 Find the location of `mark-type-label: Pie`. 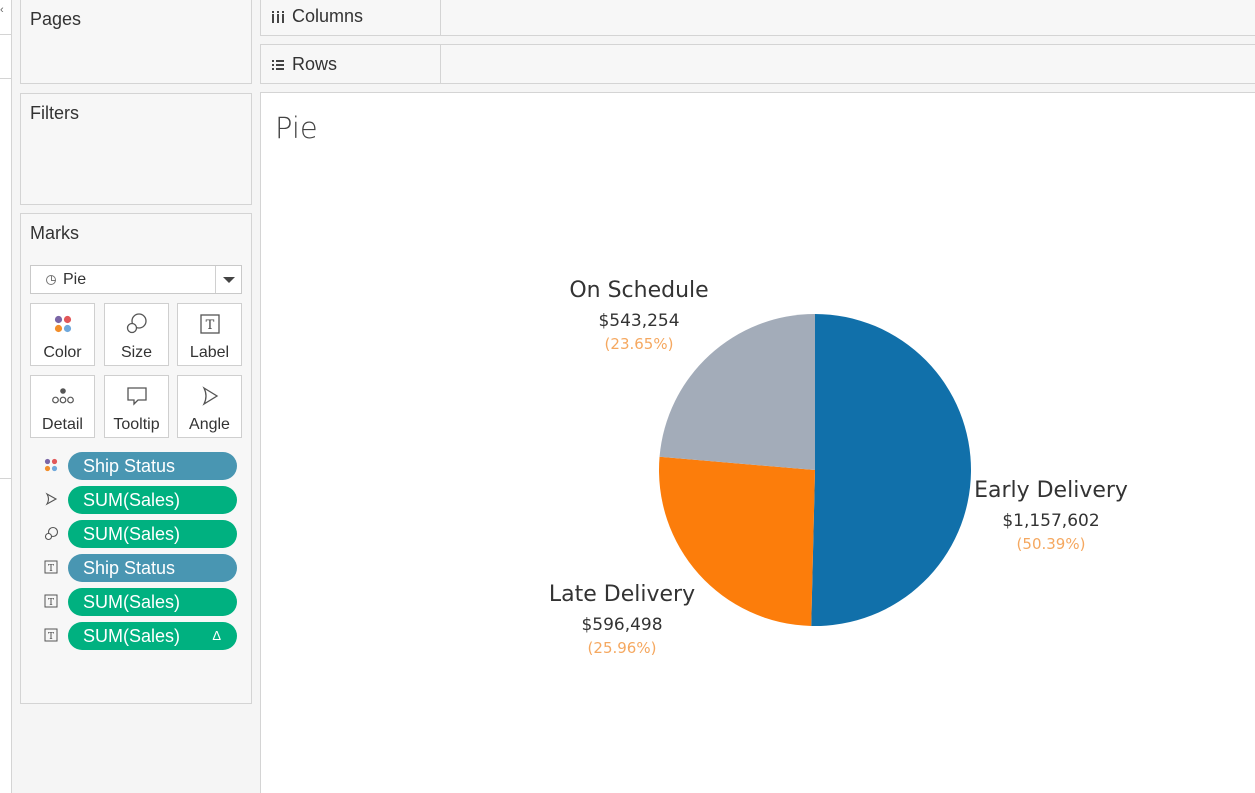

mark-type-label: Pie is located at coordinates (75, 279).